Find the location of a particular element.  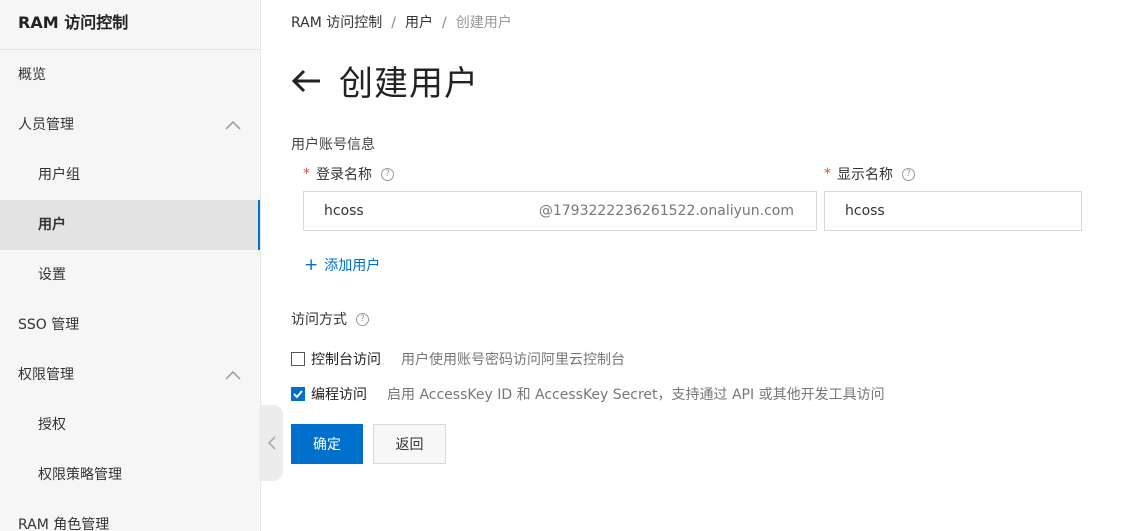

sidebar-item-label: 人员管理 is located at coordinates (46, 125).